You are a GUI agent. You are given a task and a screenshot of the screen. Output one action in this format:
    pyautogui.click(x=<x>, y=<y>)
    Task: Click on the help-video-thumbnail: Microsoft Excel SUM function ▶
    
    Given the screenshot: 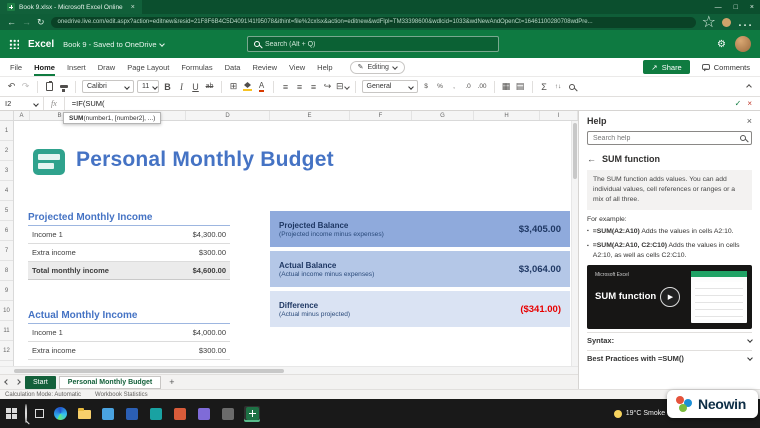 What is the action you would take?
    pyautogui.click(x=669, y=297)
    